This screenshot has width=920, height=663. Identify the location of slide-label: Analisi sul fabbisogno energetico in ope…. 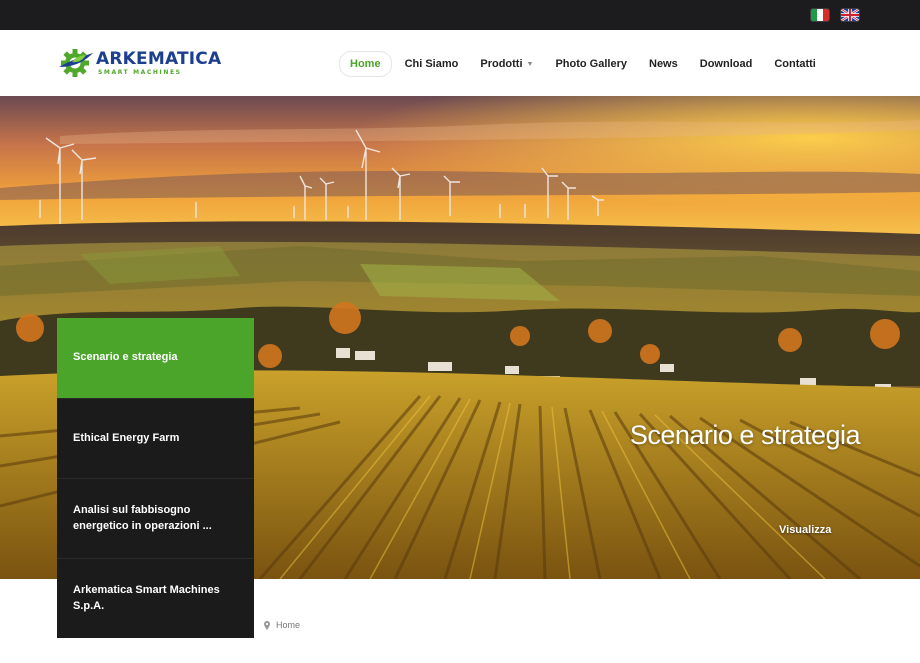
(142, 517).